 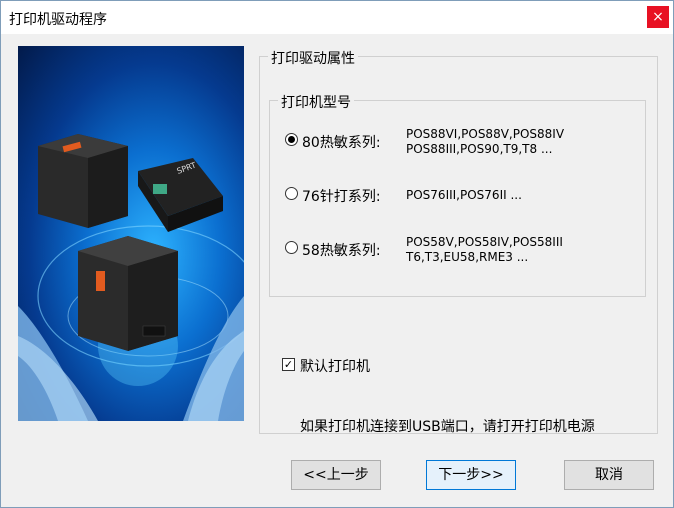 What do you see at coordinates (341, 251) in the screenshot?
I see `option-label-58-thermal: 58热敏系列:` at bounding box center [341, 251].